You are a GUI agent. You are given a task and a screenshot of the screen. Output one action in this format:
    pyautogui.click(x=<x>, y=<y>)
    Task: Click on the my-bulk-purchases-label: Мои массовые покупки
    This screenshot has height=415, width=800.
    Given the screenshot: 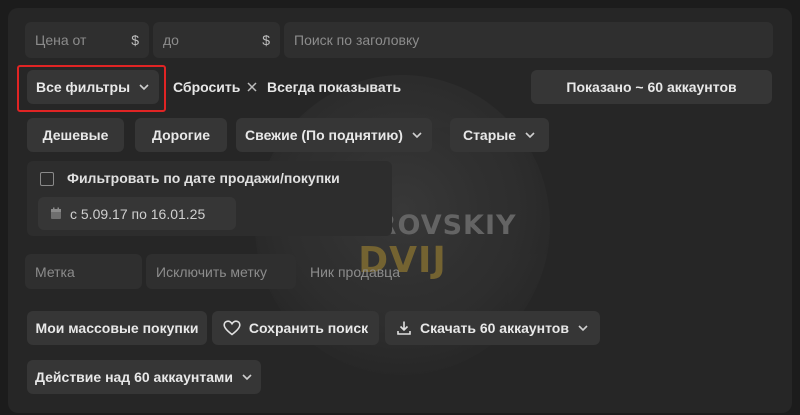 What is the action you would take?
    pyautogui.click(x=117, y=328)
    